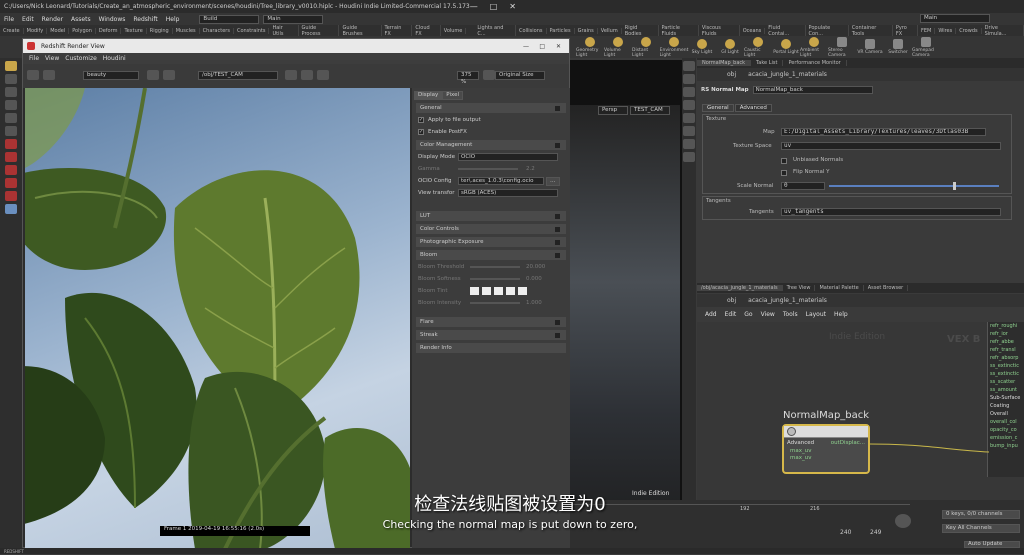 This screenshot has width=1024, height=555. What do you see at coordinates (58, 30) in the screenshot?
I see `shelf-tab: Model` at bounding box center [58, 30].